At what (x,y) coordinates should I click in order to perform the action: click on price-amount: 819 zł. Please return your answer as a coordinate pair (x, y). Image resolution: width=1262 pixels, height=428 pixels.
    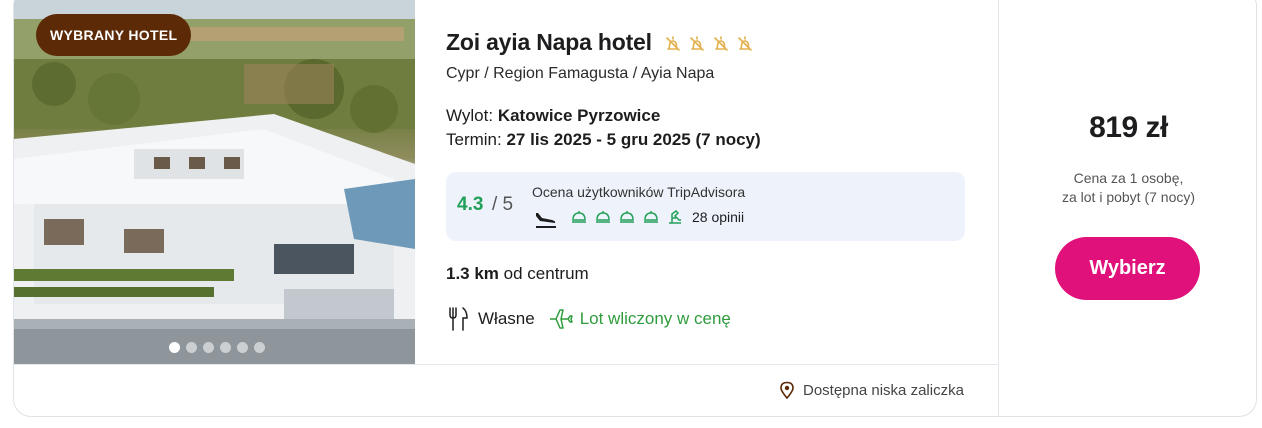
    Looking at the image, I should click on (1128, 127).